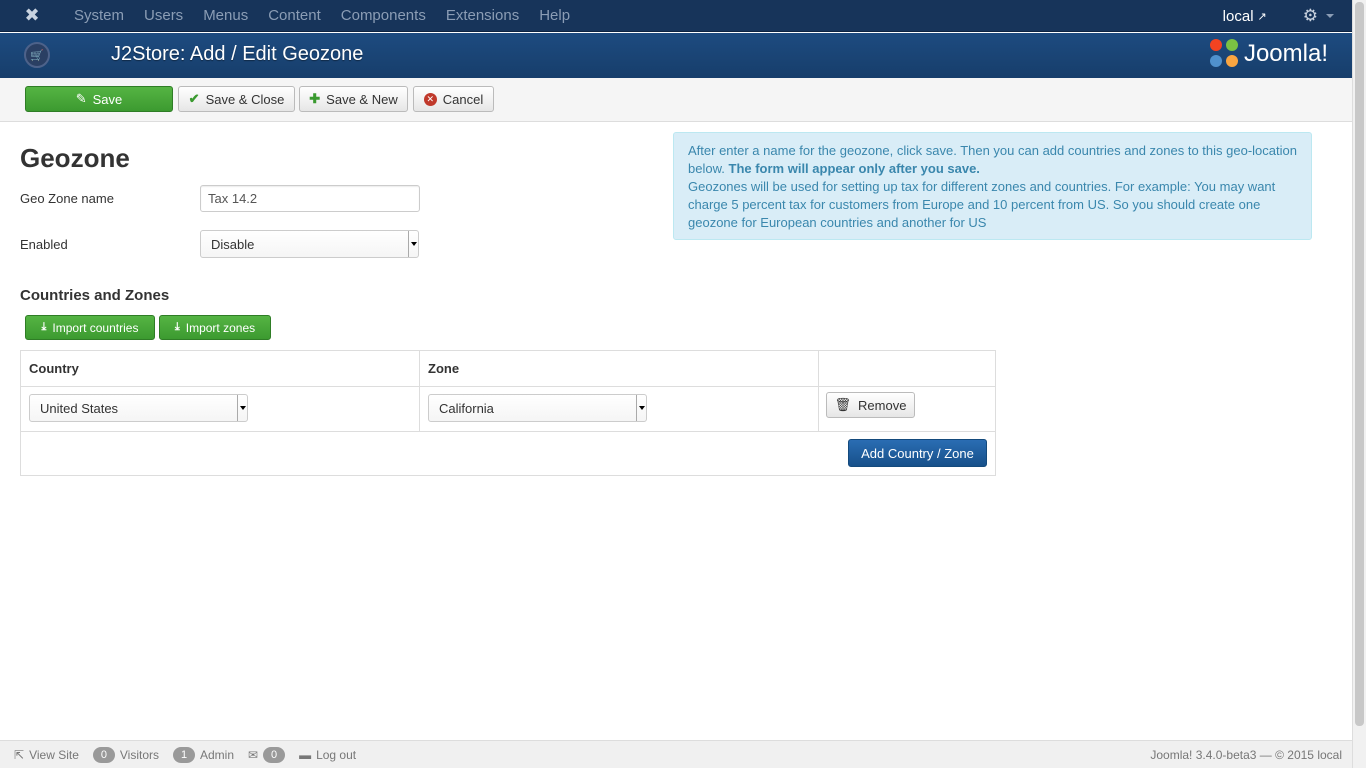 The height and width of the screenshot is (768, 1366). Describe the element at coordinates (466, 408) in the screenshot. I see `zone-select-value: California` at that location.